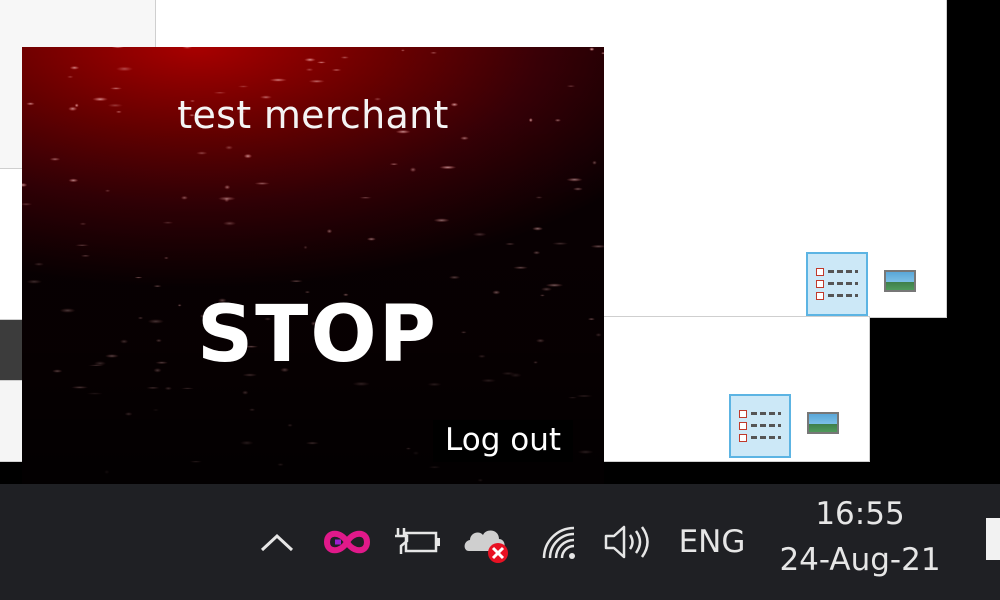 Image resolution: width=1000 pixels, height=600 pixels. I want to click on battery-plug-icon, so click(417, 541).